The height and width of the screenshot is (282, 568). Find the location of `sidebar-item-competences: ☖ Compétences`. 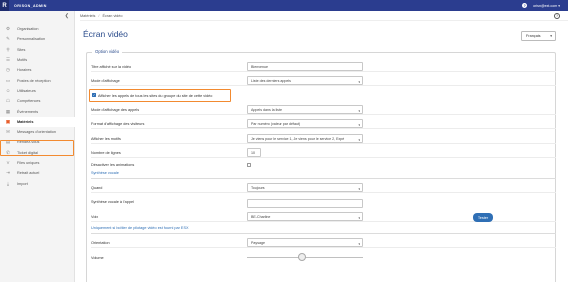

sidebar-item-competences: ☖ Compétences is located at coordinates (37, 101).